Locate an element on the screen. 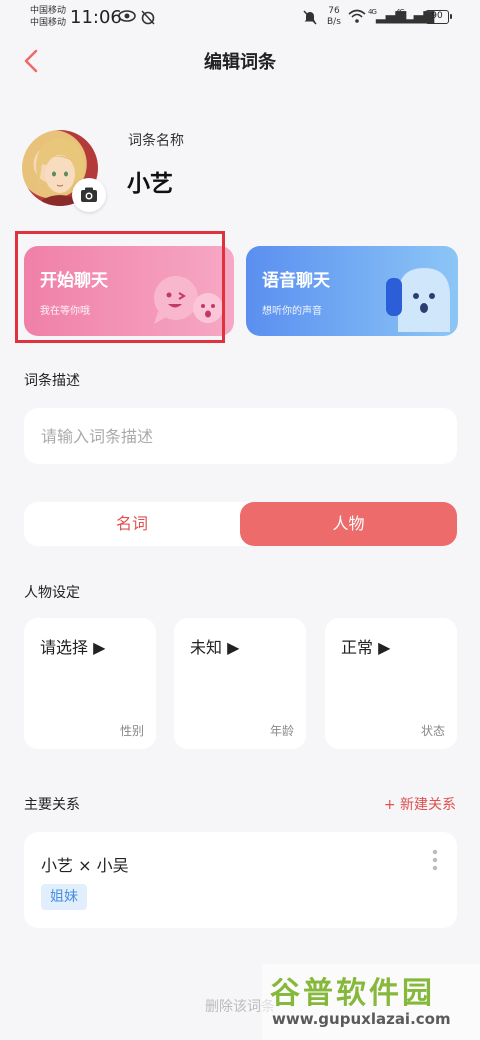 This screenshot has height=1040, width=480. battery-indicator: 90 is located at coordinates (438, 17).